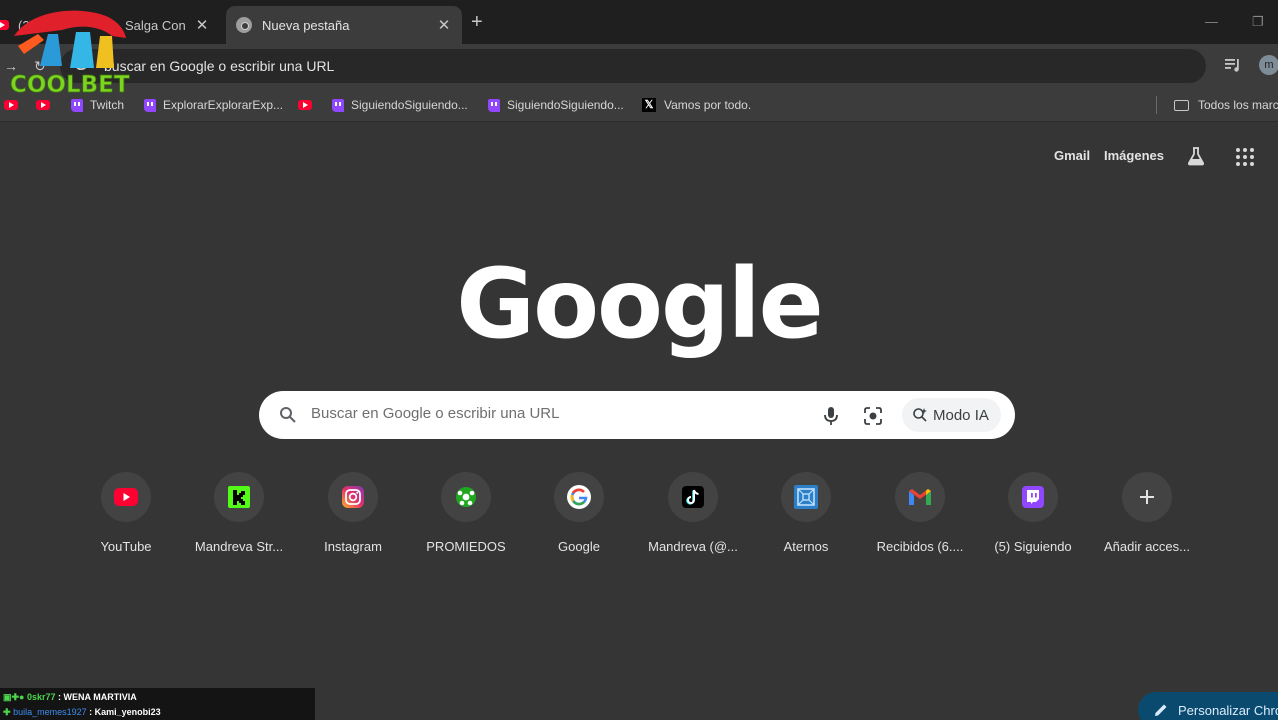 Image resolution: width=1278 pixels, height=720 pixels. I want to click on bookmarks-divider, so click(1156, 105).